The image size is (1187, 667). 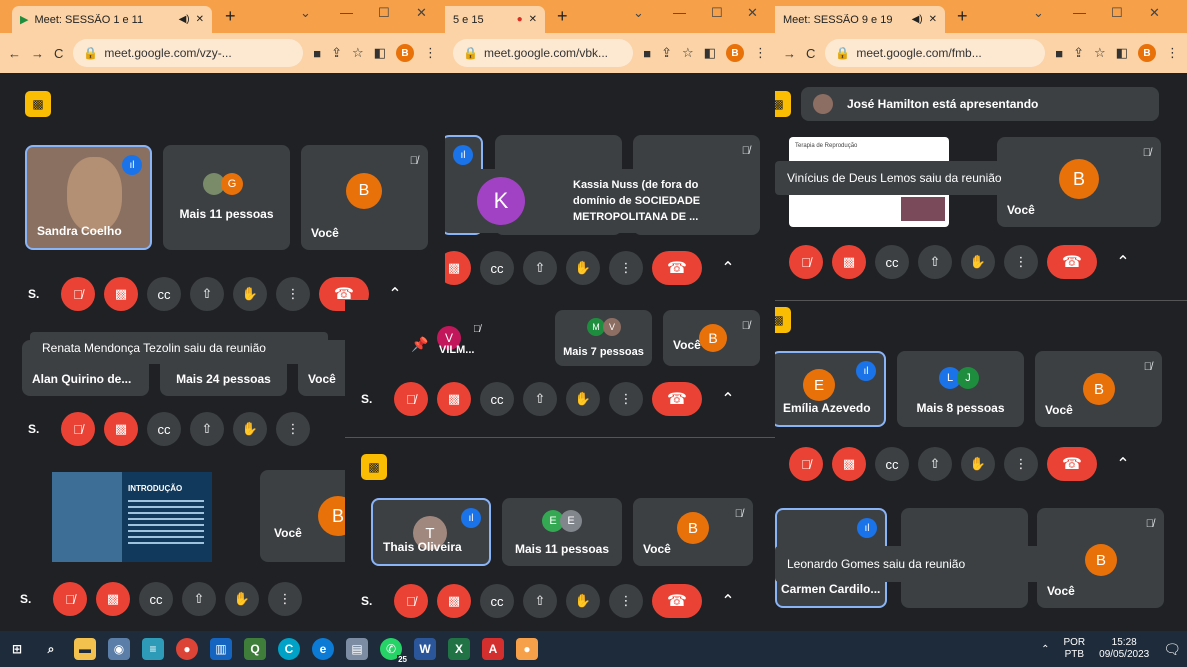 What do you see at coordinates (357, 649) in the screenshot?
I see `app-icon-2: ▤` at bounding box center [357, 649].